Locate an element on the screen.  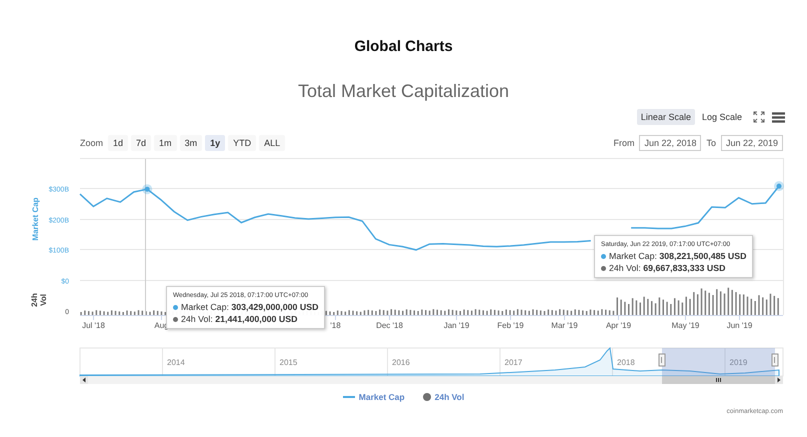
tooltip-value: 24h Vol: 21,441,400,000 USD is located at coordinates (239, 319).